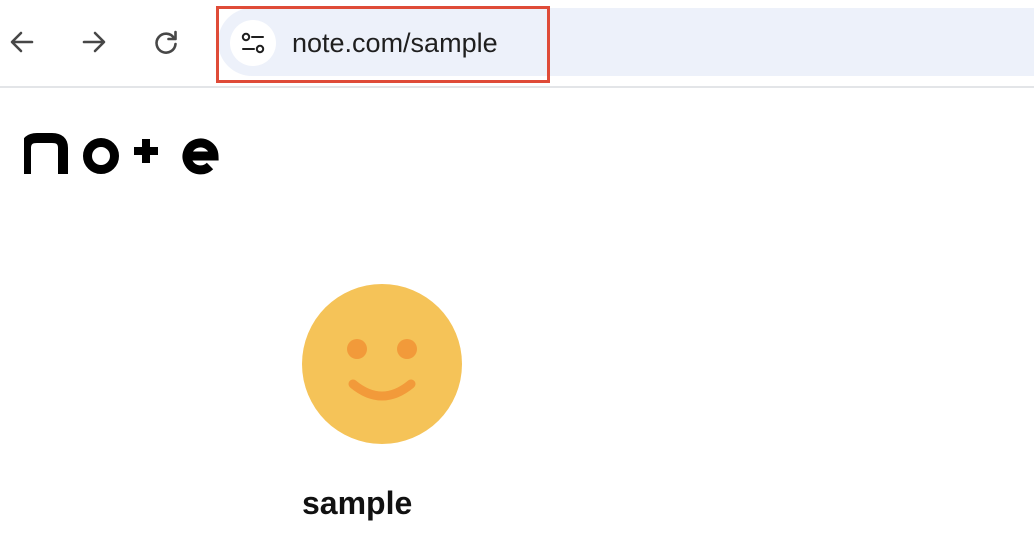 This screenshot has width=1034, height=534. Describe the element at coordinates (395, 43) in the screenshot. I see `url-text: note.com/sample` at that location.